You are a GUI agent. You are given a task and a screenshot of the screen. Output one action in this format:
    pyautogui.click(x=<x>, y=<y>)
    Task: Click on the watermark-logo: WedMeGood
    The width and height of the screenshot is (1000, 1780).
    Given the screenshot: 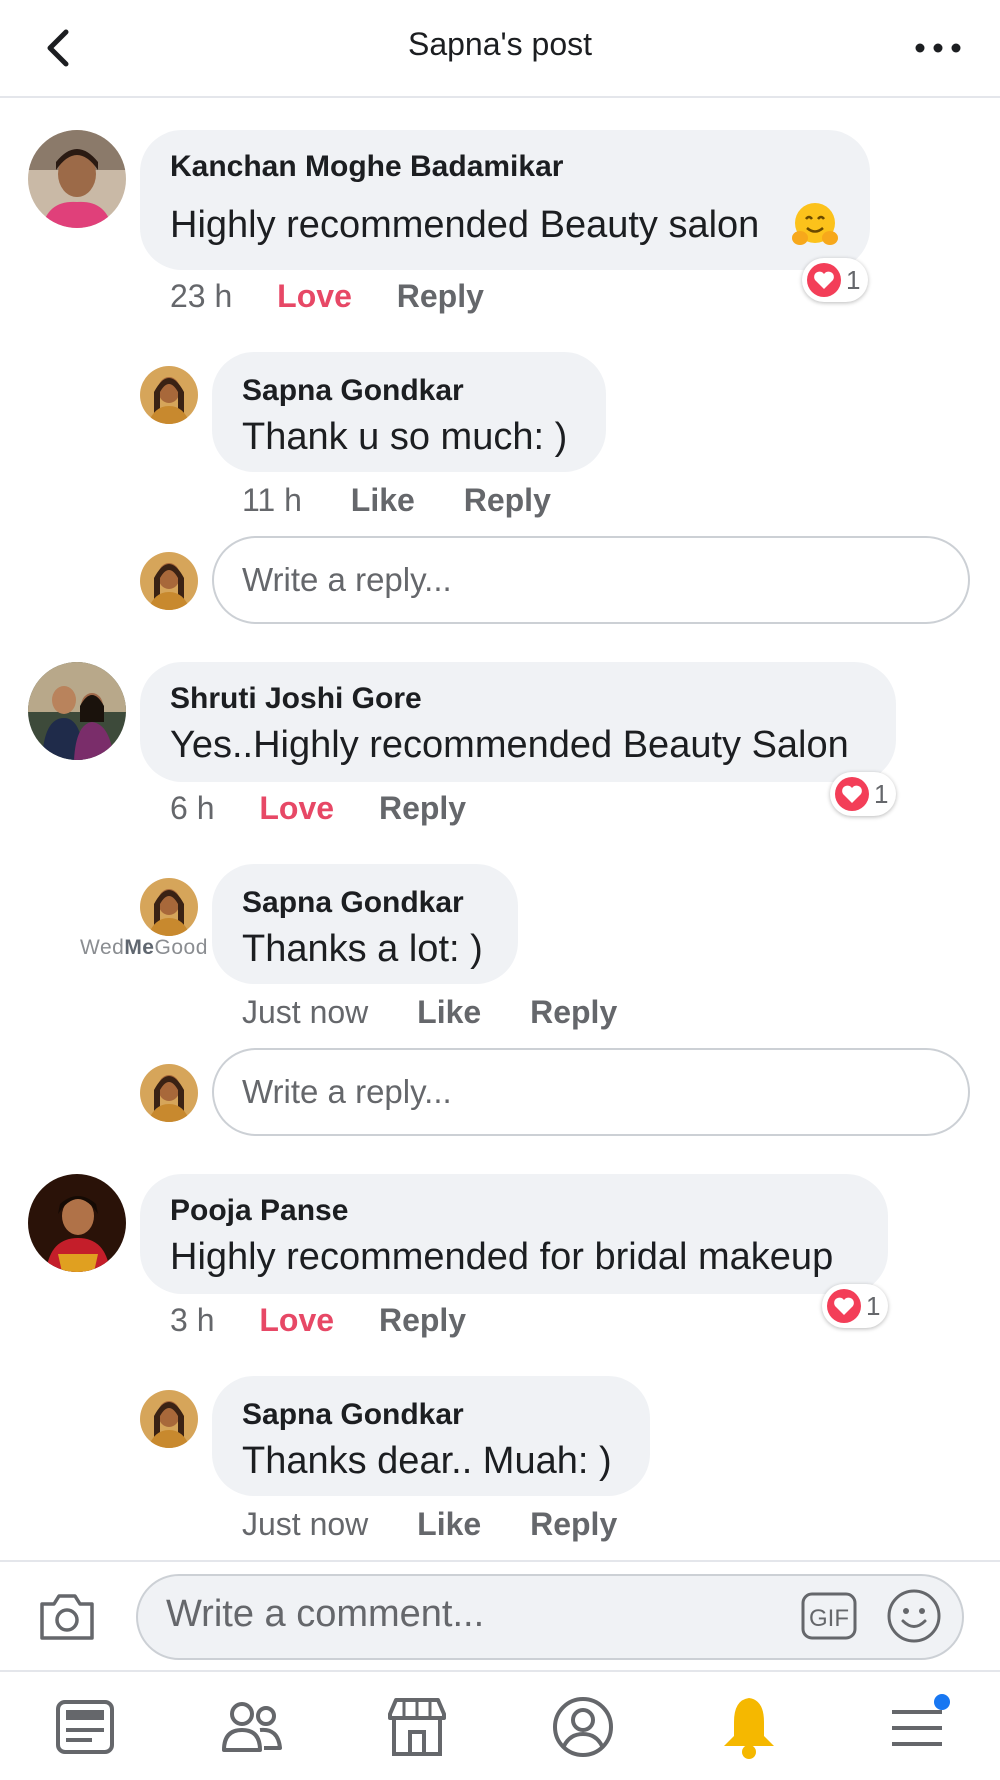 What is the action you would take?
    pyautogui.click(x=144, y=947)
    